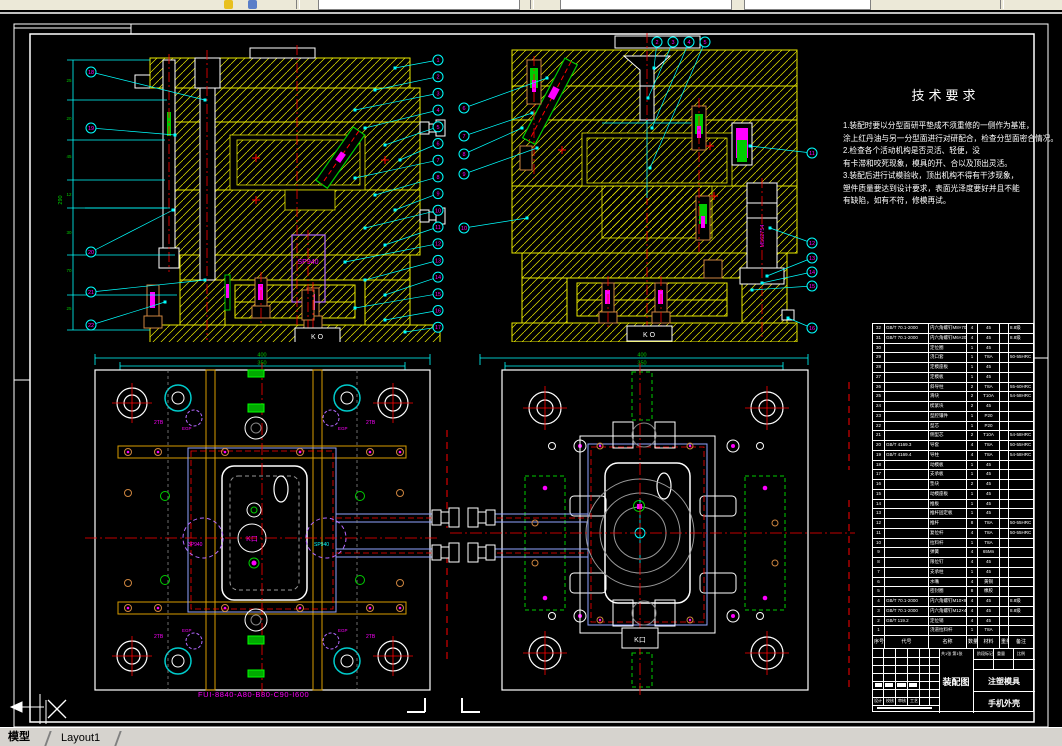  I want to click on bom-row: 26 斜导柱 2 T8A 55-60HRC, so click(953, 387).